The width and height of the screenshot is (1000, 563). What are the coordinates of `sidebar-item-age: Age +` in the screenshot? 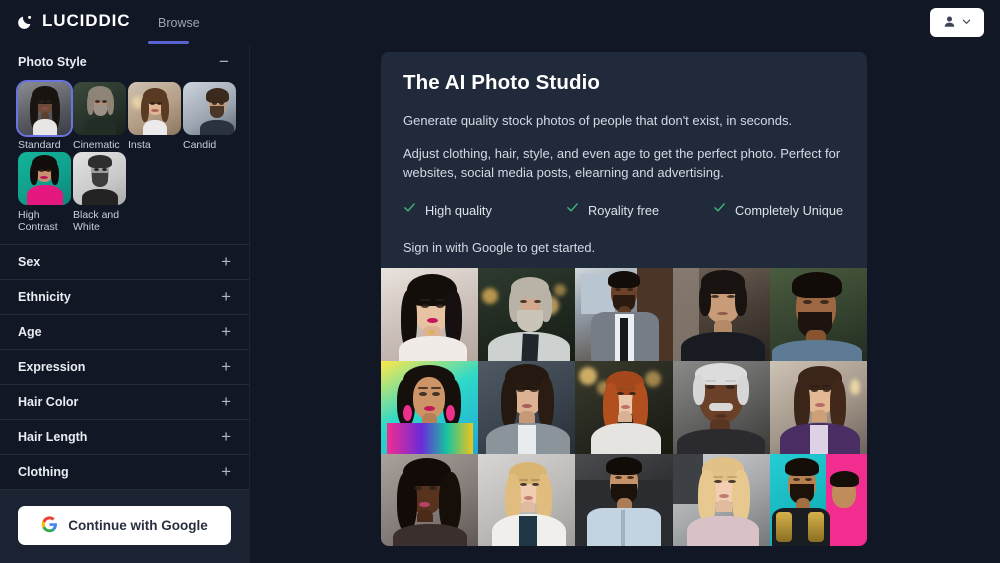 It's located at (124, 332).